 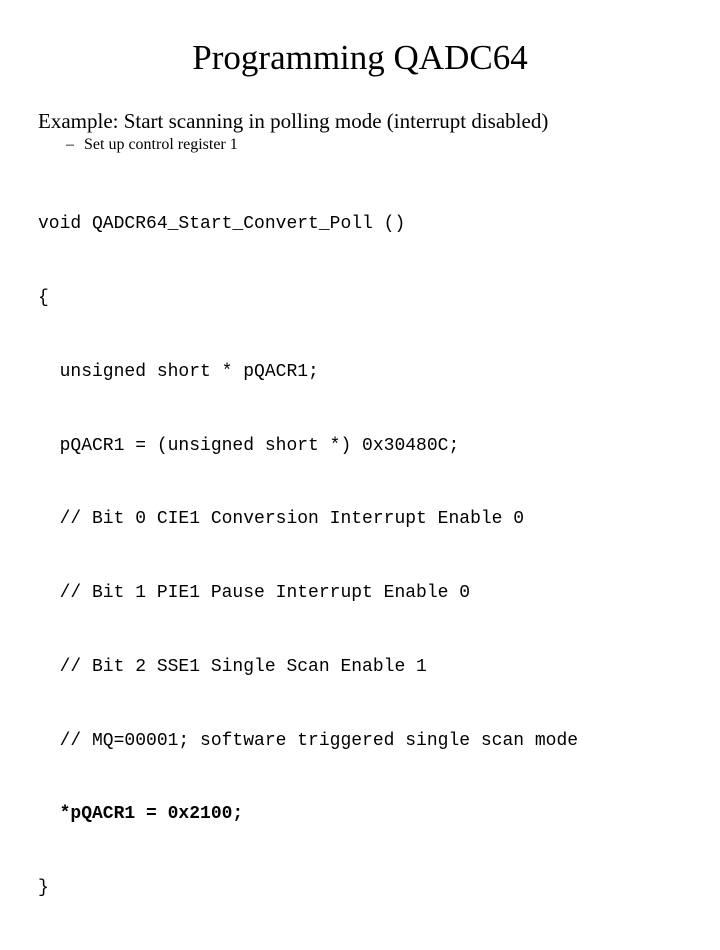 I want to click on code-line: unsigned short * pQACR1;, so click(x=178, y=371).